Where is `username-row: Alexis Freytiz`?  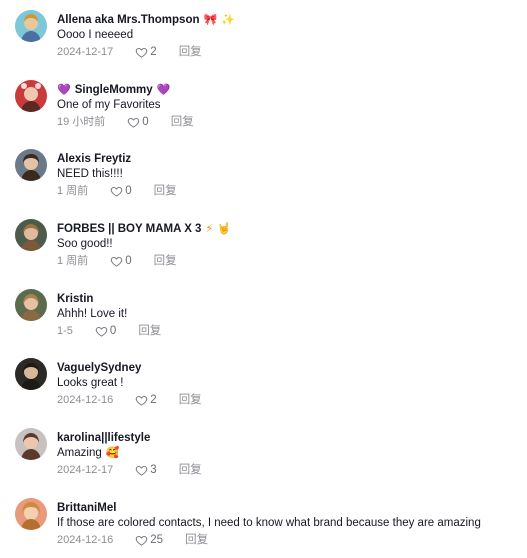 username-row: Alexis Freytiz is located at coordinates (94, 159).